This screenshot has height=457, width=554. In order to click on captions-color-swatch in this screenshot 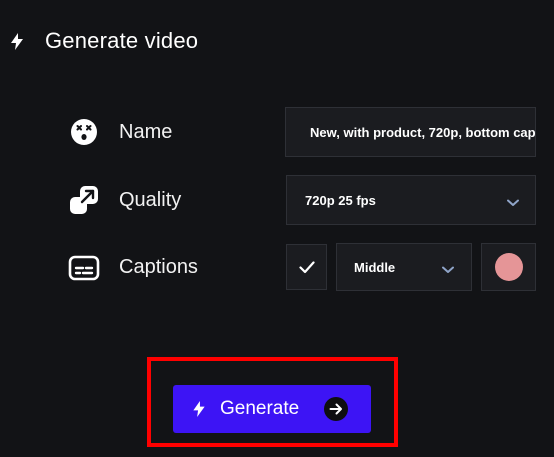, I will do `click(508, 267)`.